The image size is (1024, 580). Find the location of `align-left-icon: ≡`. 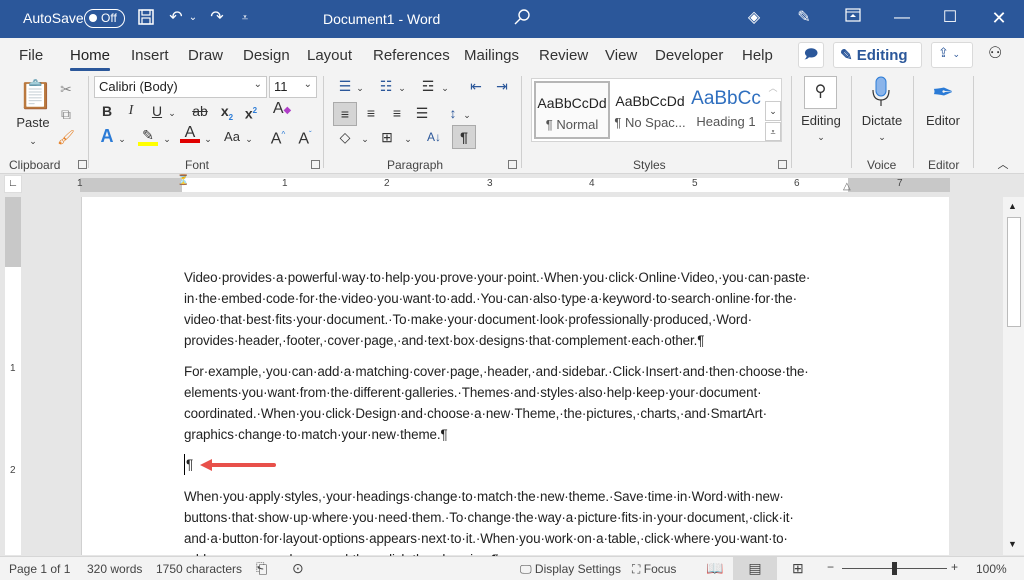

align-left-icon: ≡ is located at coordinates (345, 114).